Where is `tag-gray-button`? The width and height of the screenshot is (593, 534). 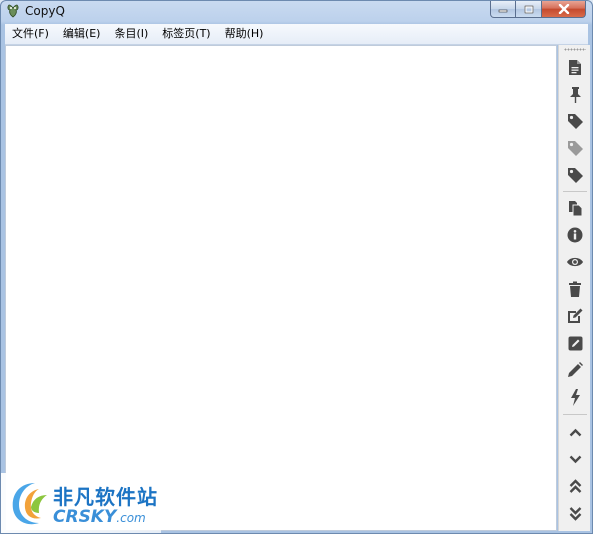
tag-gray-button is located at coordinates (575, 148).